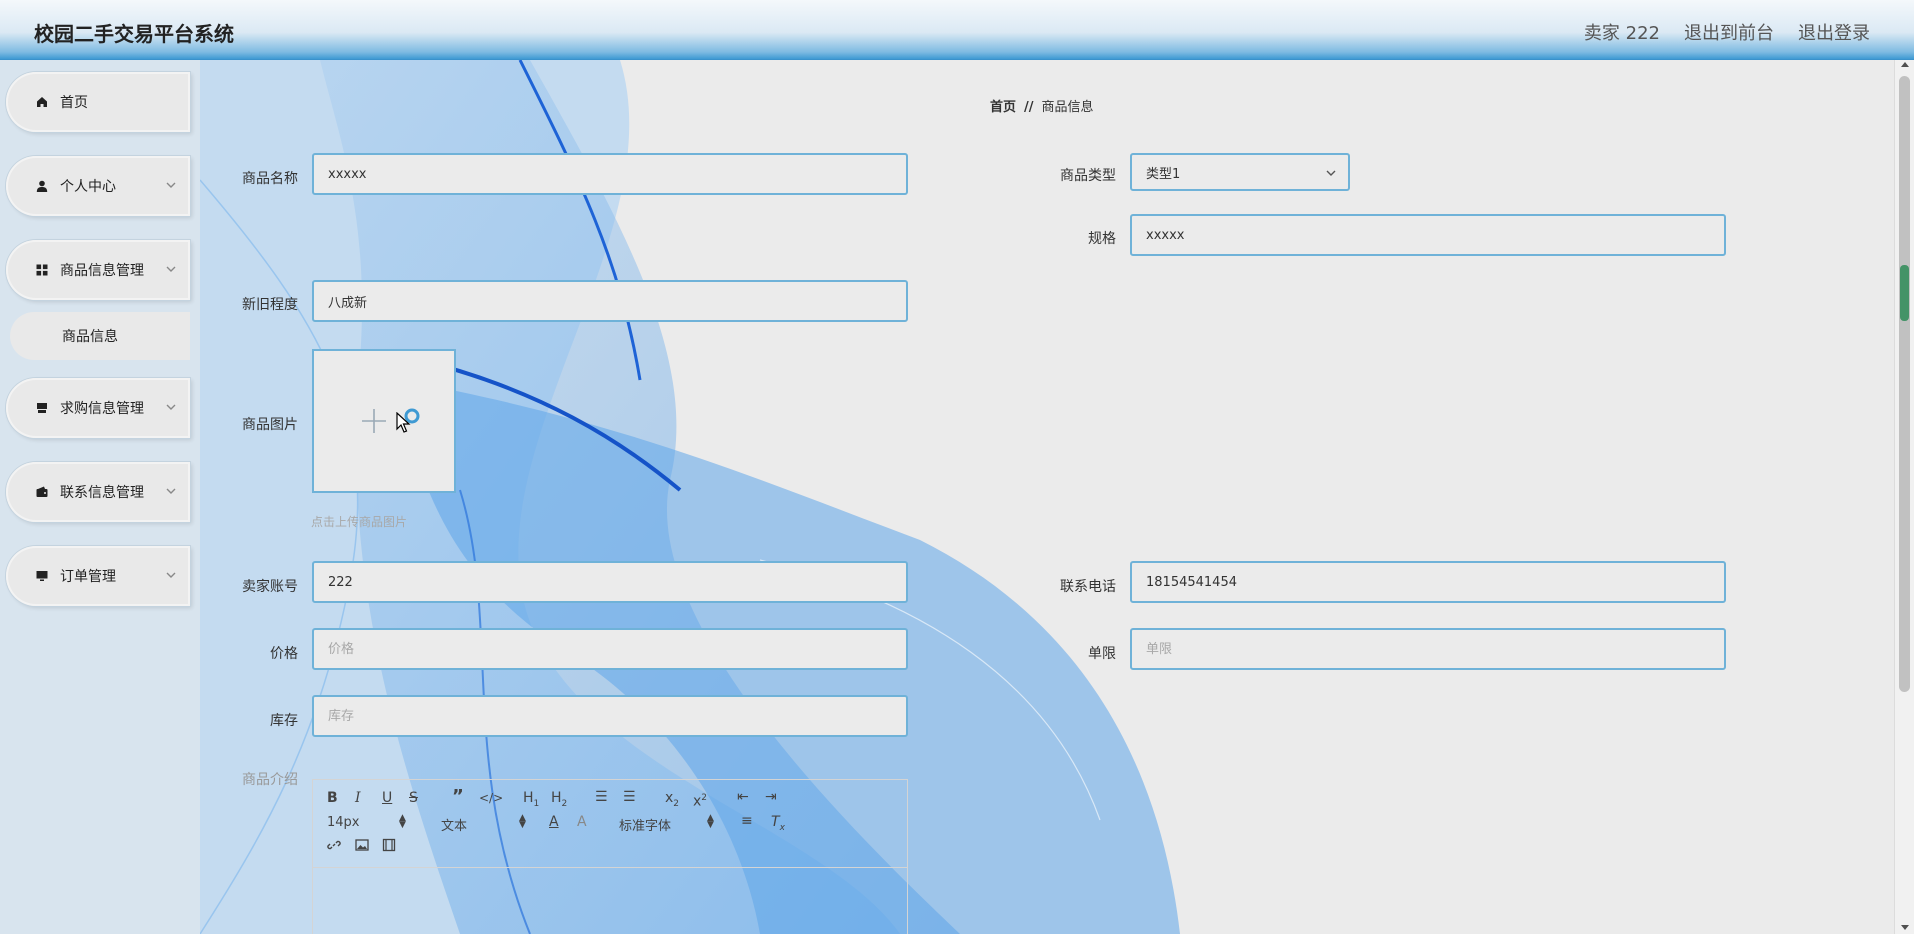 Image resolution: width=1914 pixels, height=934 pixels. Describe the element at coordinates (270, 425) in the screenshot. I see `product-image-label: 商品图片` at that location.